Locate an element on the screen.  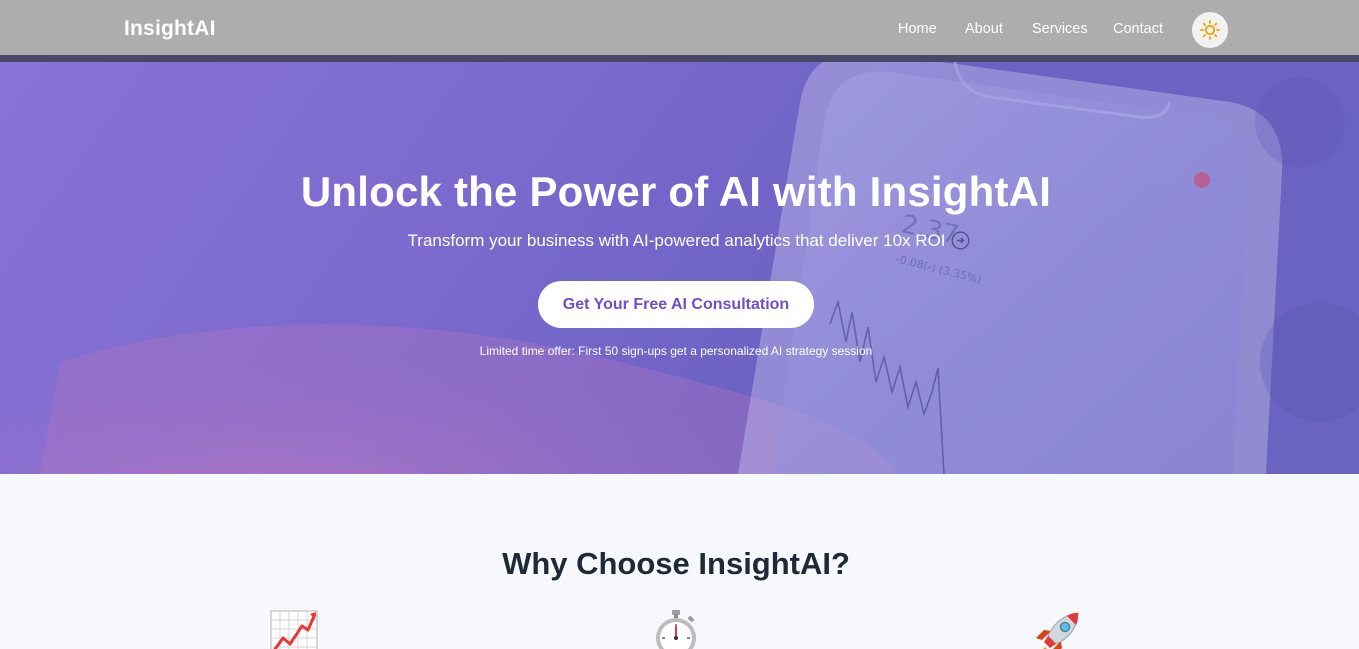
rocket-icon is located at coordinates (1057, 630).